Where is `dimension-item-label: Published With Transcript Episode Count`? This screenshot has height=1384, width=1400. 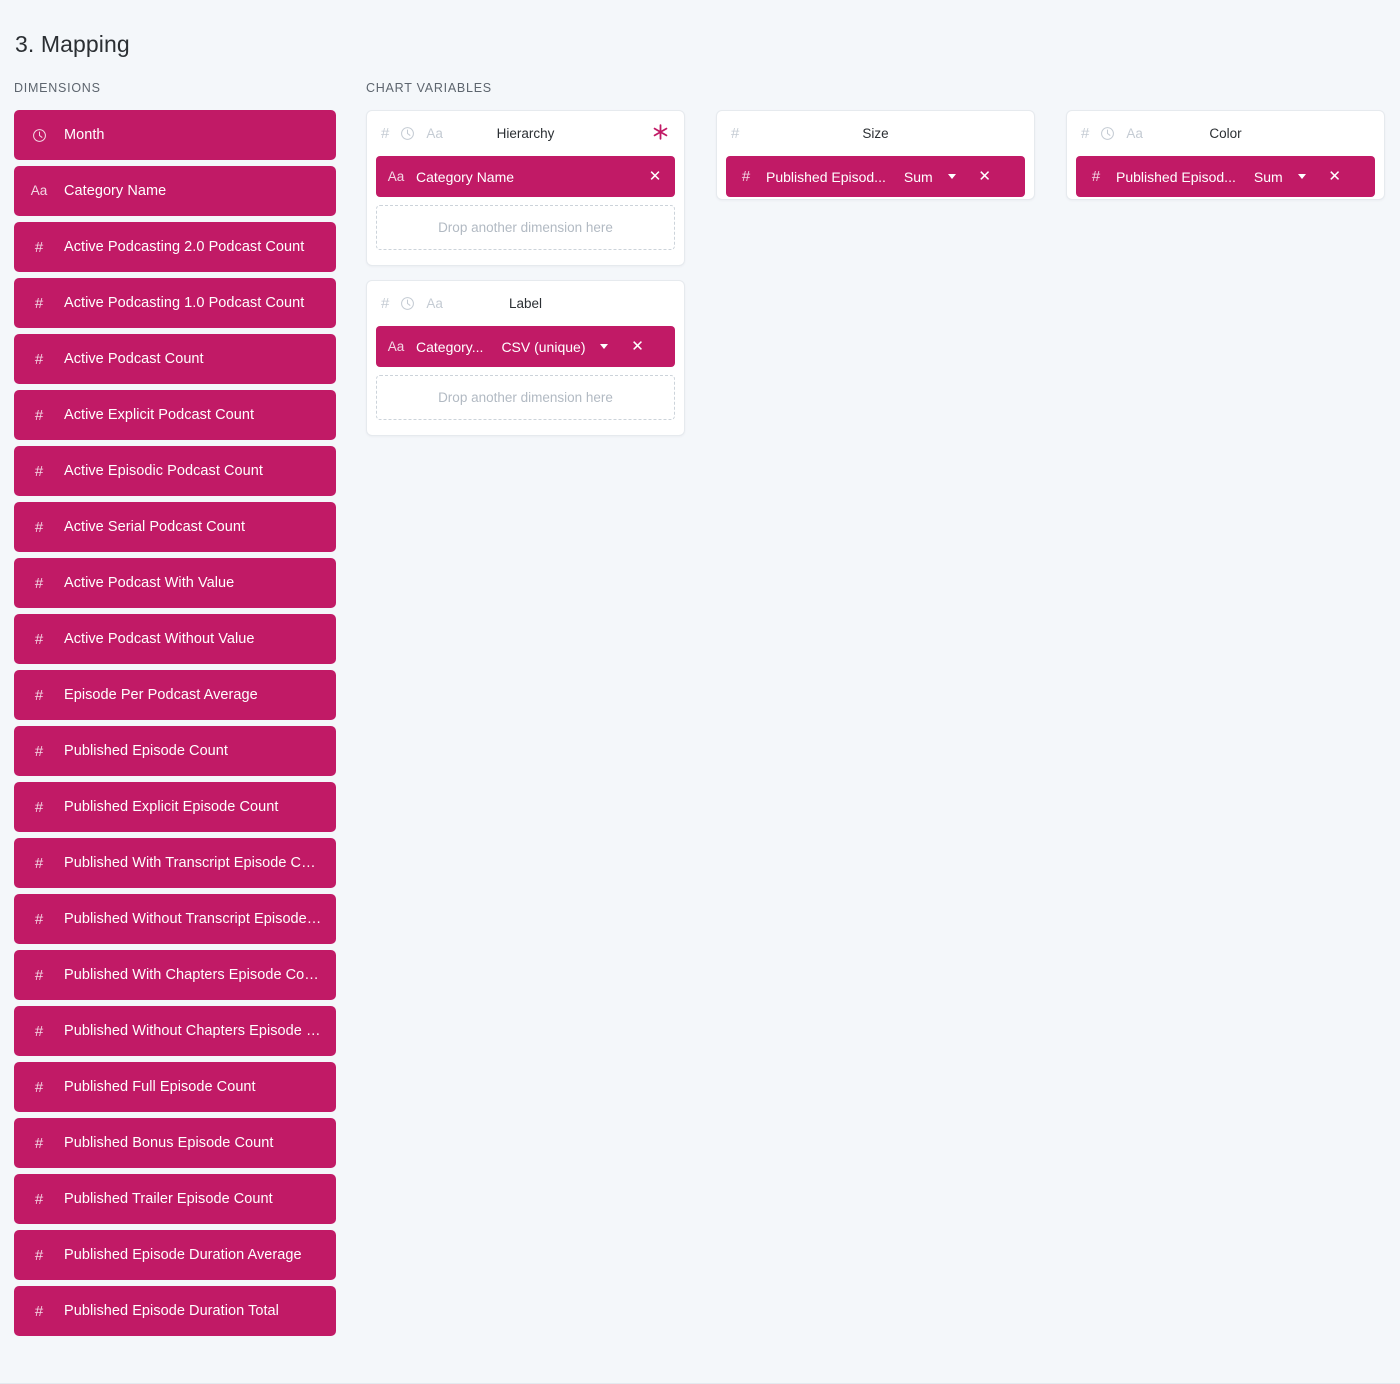 dimension-item-label: Published With Transcript Episode Count is located at coordinates (197, 863).